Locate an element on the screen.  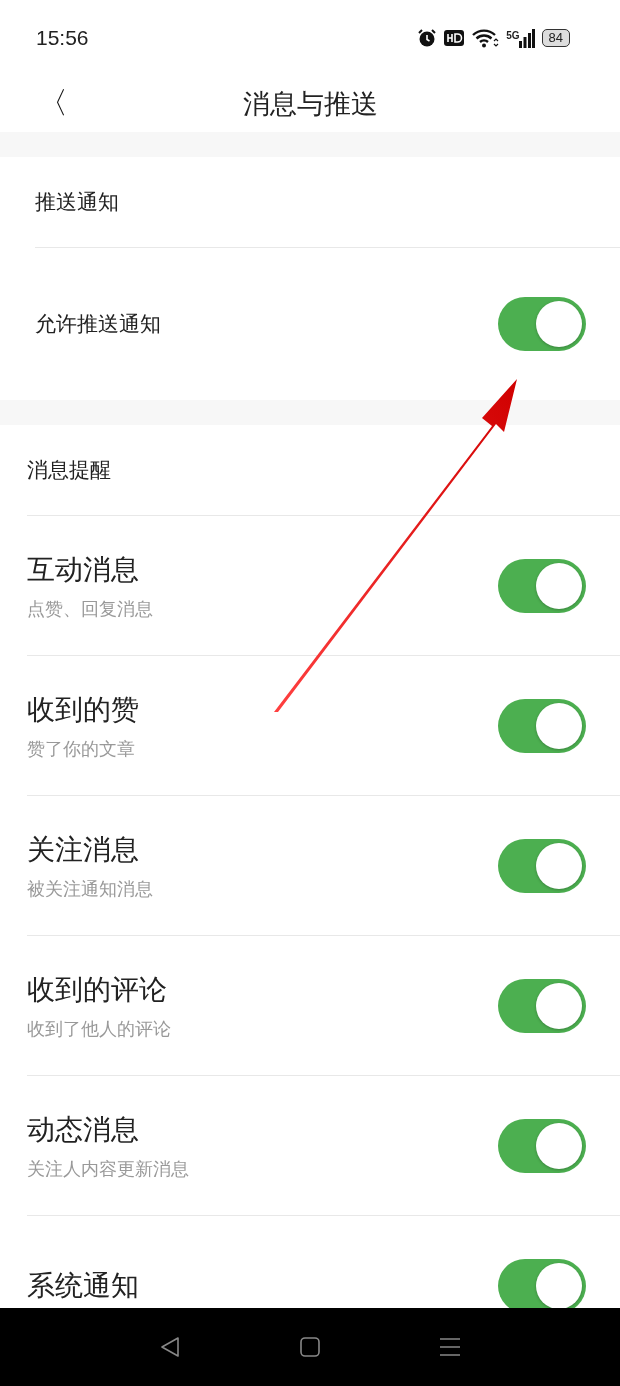
status-time: 15:56 is located at coordinates (62, 37).